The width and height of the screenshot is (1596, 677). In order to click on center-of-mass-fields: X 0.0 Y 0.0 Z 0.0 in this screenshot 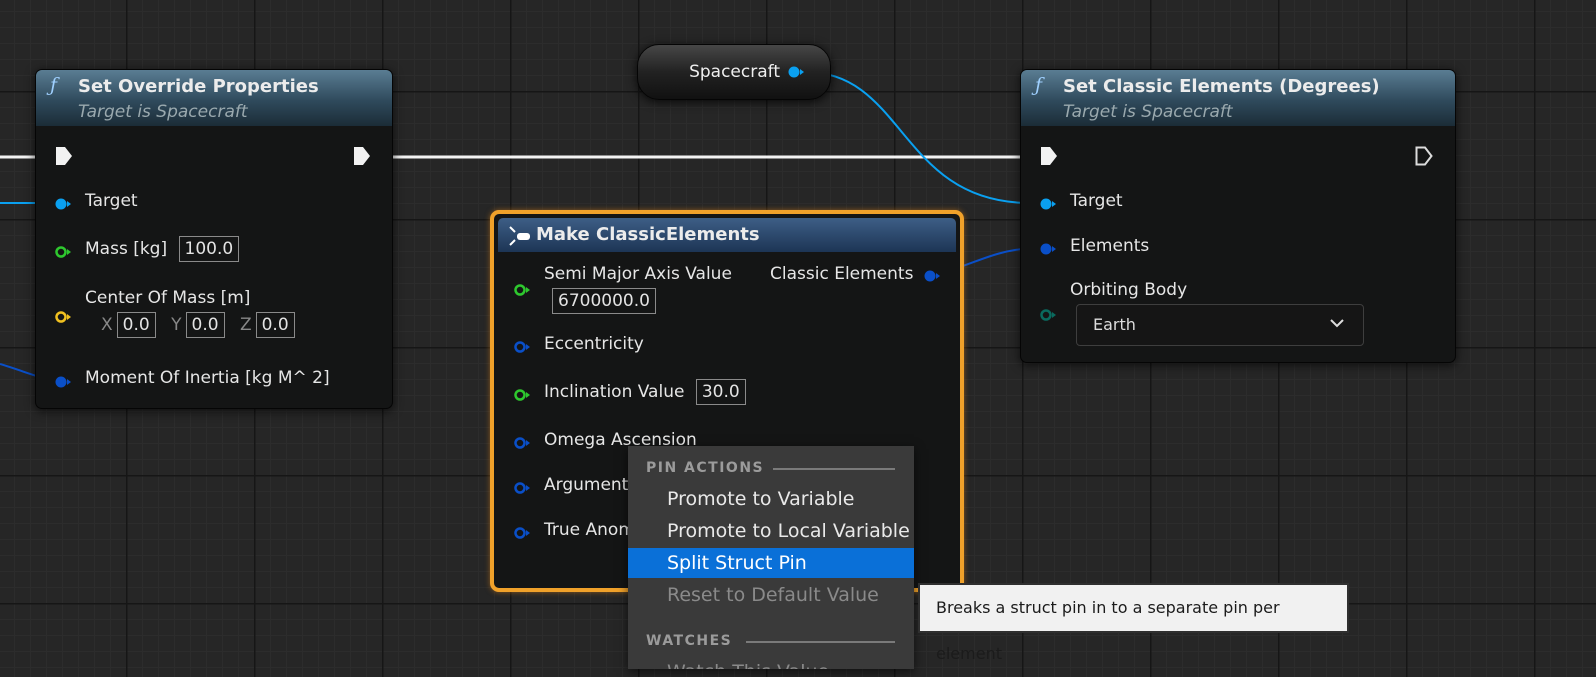, I will do `click(193, 325)`.